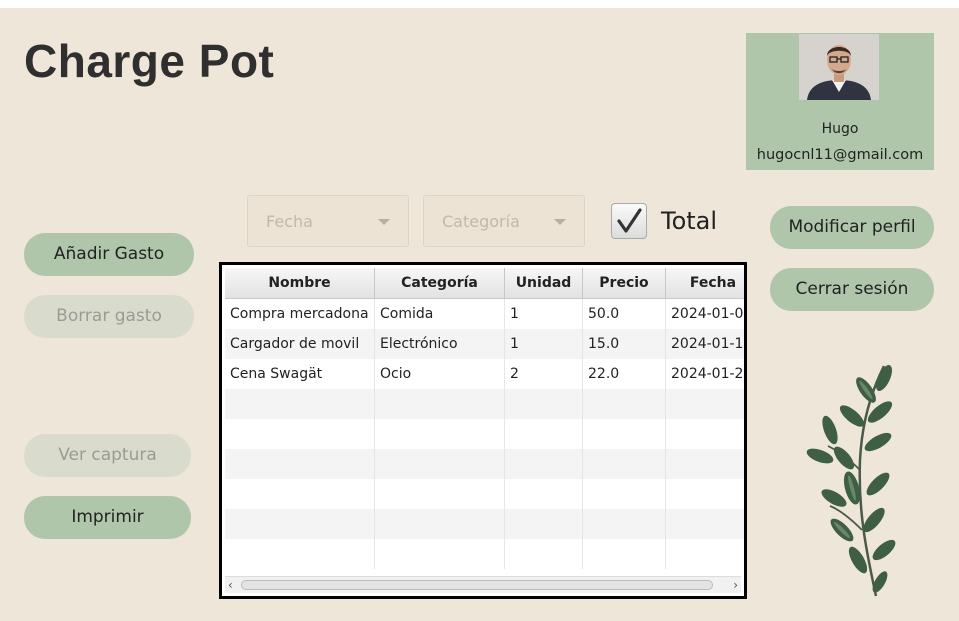  What do you see at coordinates (300, 344) in the screenshot?
I see `table-cell: Cargador de movil` at bounding box center [300, 344].